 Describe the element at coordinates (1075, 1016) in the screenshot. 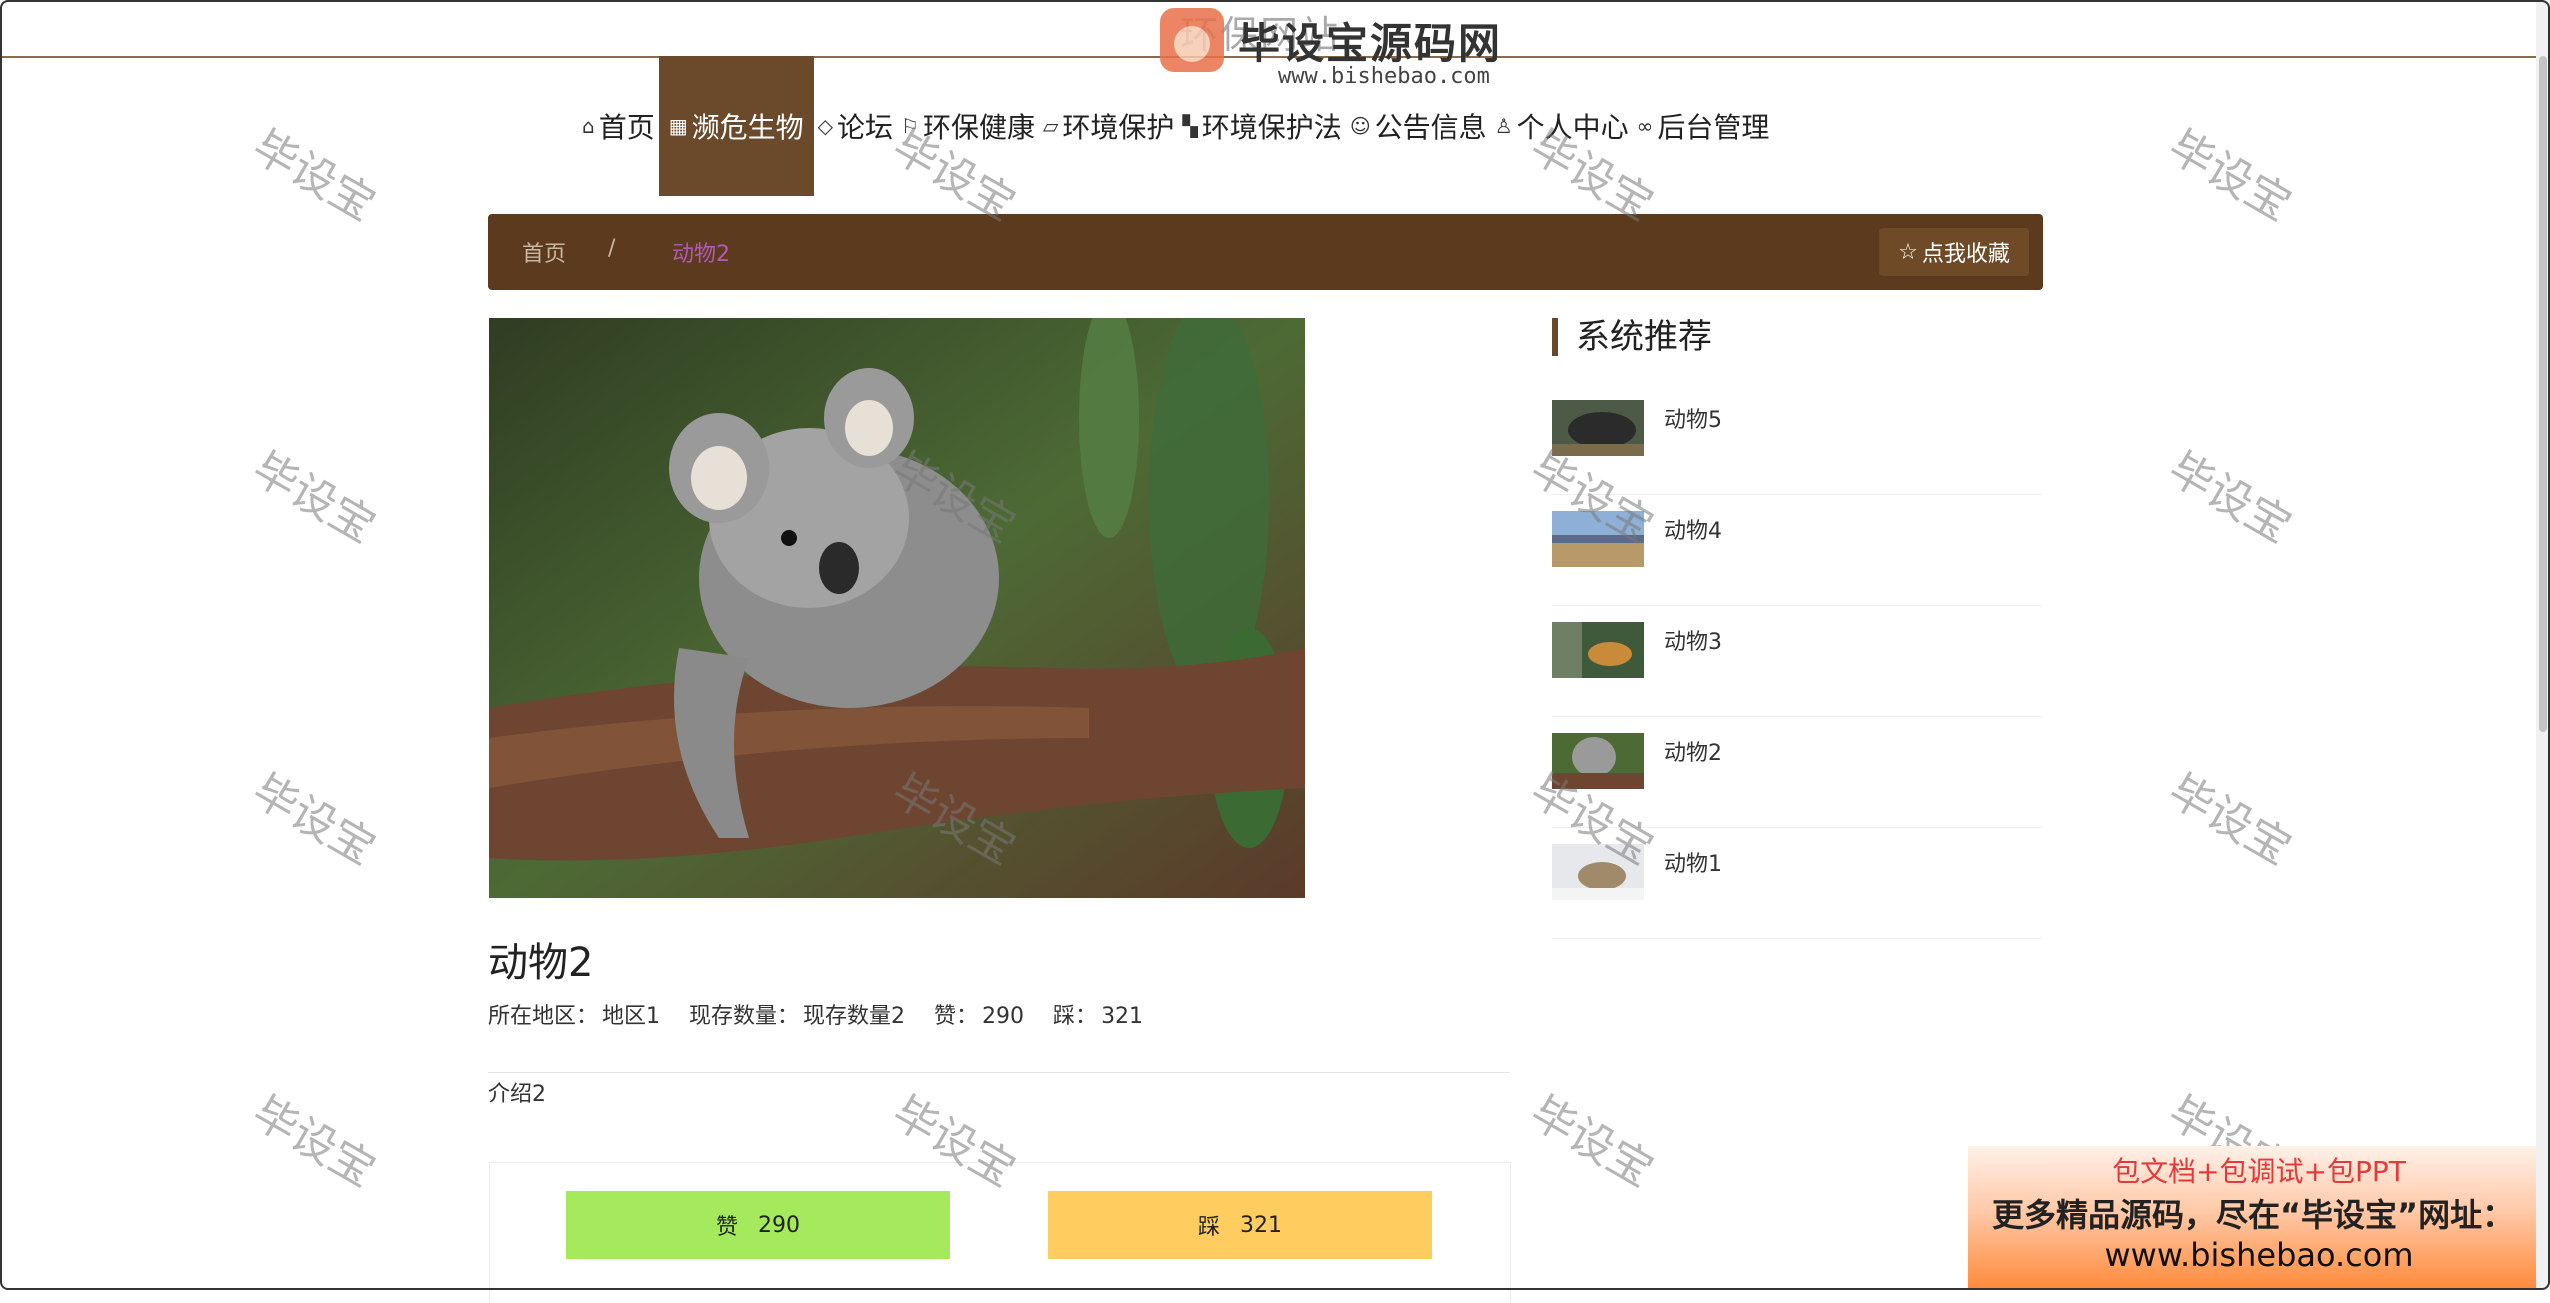

I see `dislikes-label: 踩：` at that location.